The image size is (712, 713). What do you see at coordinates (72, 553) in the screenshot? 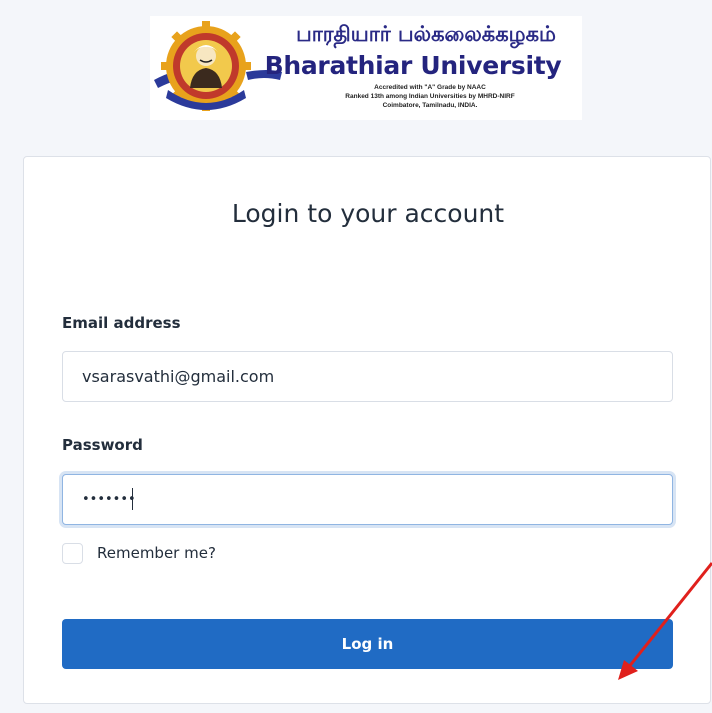
I see `remember-me-checkbox` at bounding box center [72, 553].